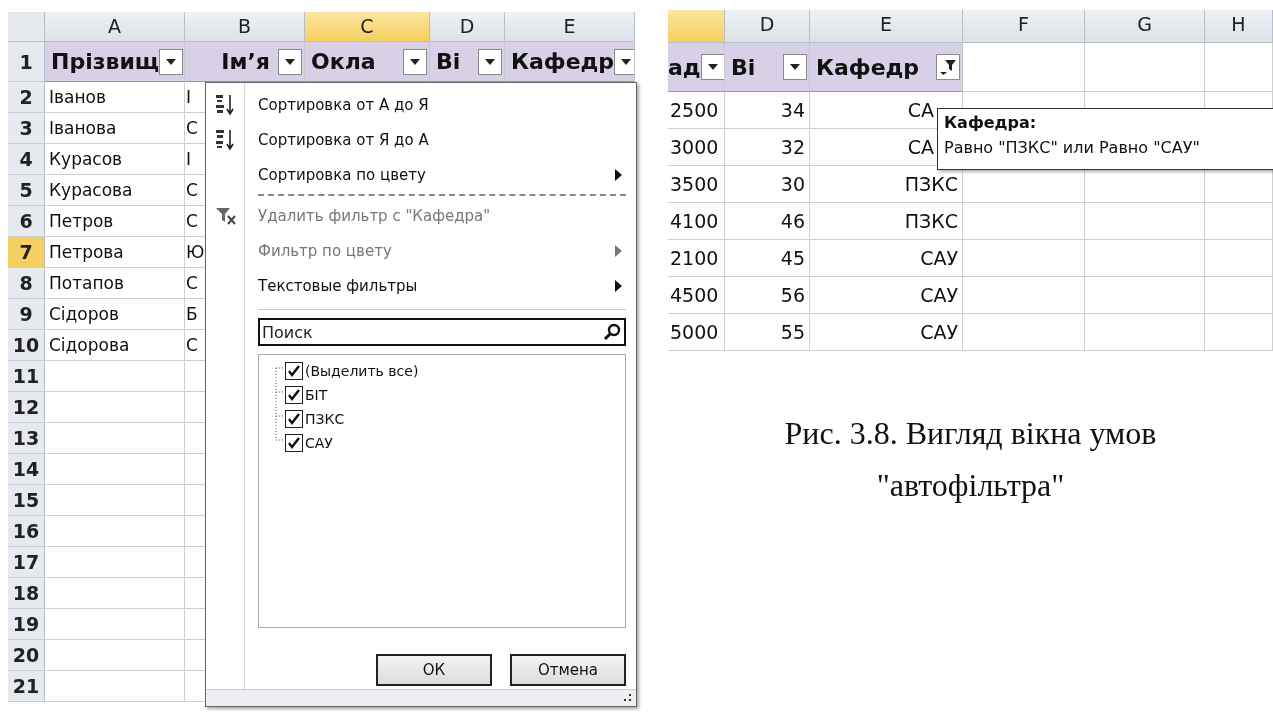  I want to click on table-cell: 45, so click(767, 258).